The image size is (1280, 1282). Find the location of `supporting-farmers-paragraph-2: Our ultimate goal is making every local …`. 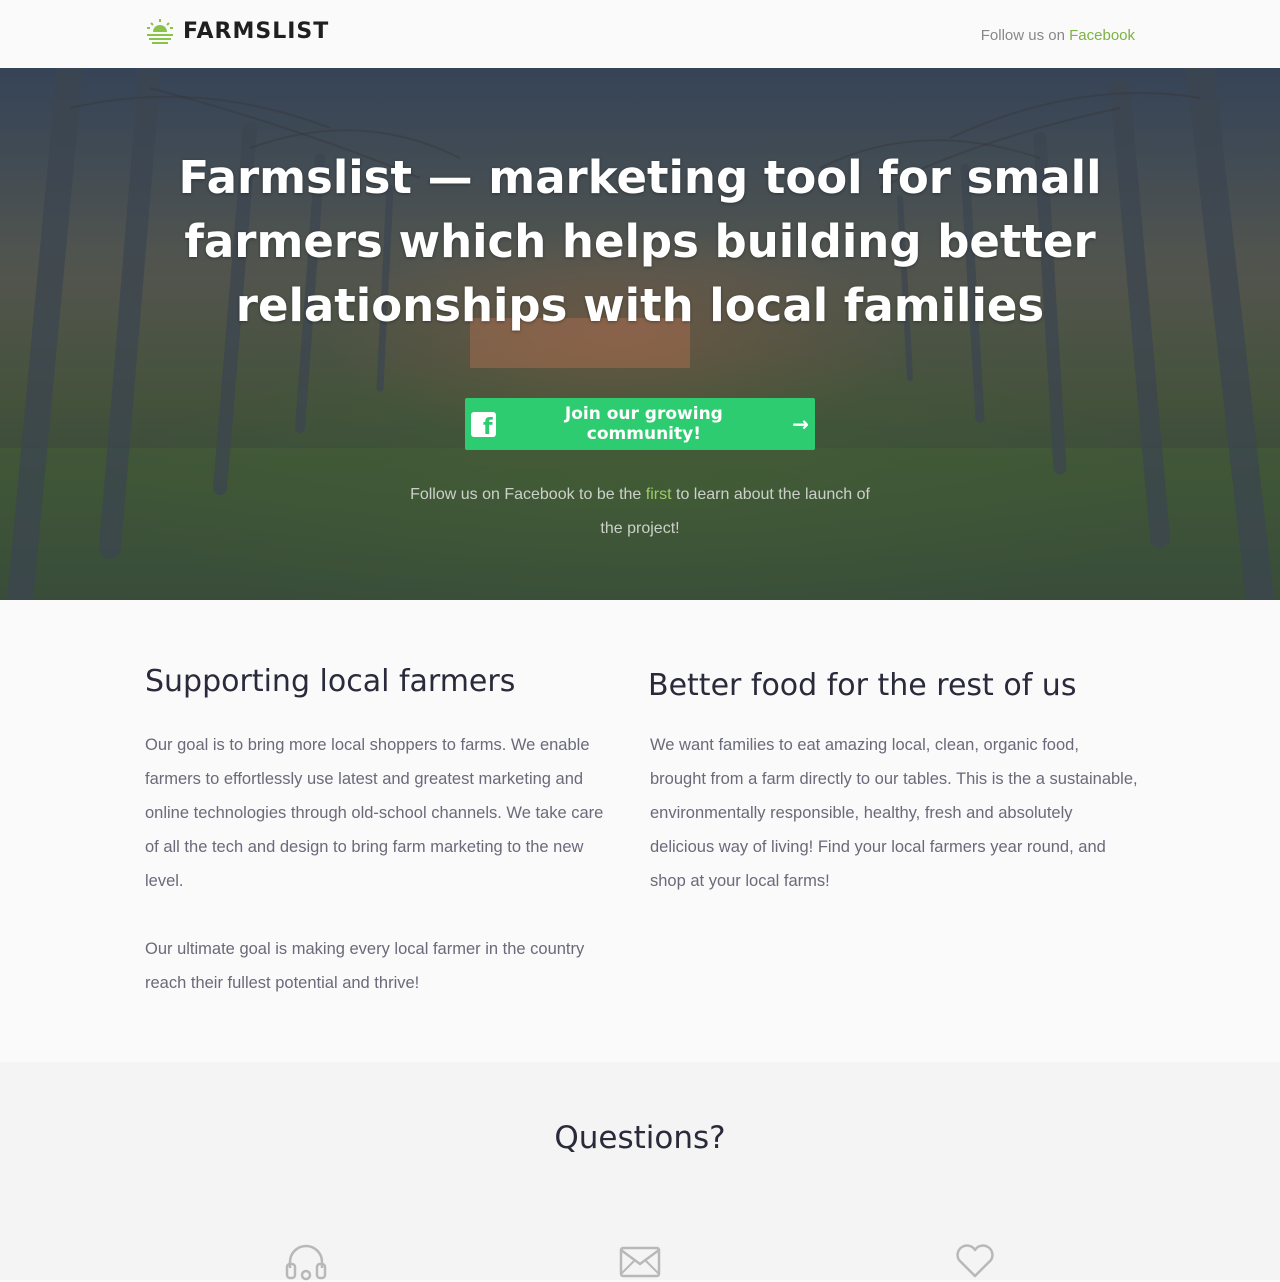

supporting-farmers-paragraph-2: Our ultimate goal is making every local … is located at coordinates (365, 966).